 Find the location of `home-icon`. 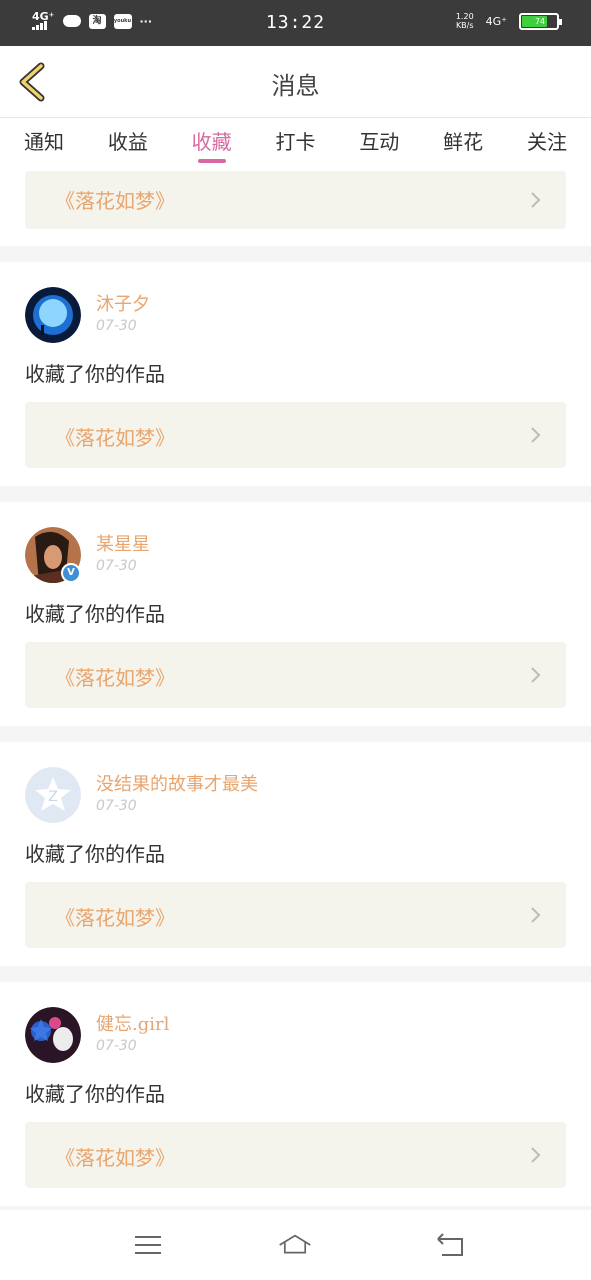

home-icon is located at coordinates (295, 1245).